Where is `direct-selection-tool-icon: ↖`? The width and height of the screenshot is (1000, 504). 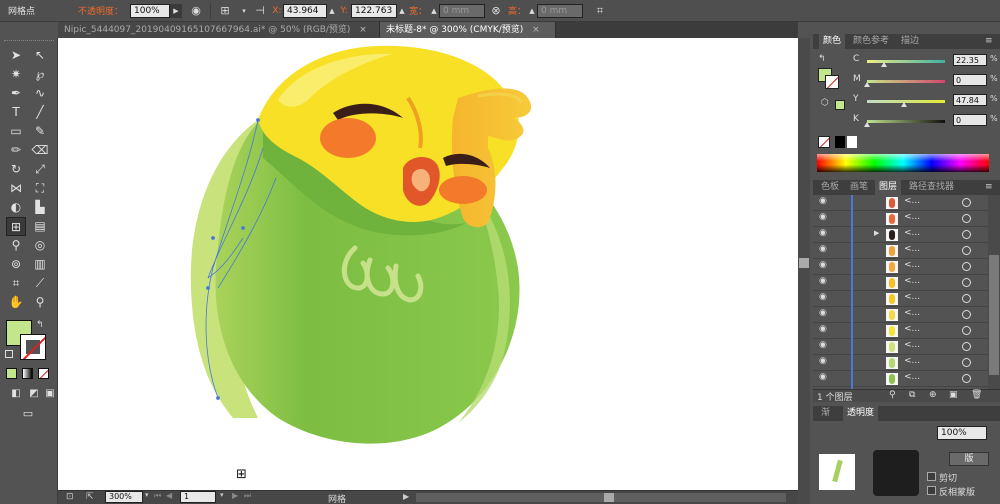 direct-selection-tool-icon: ↖ is located at coordinates (40, 55).